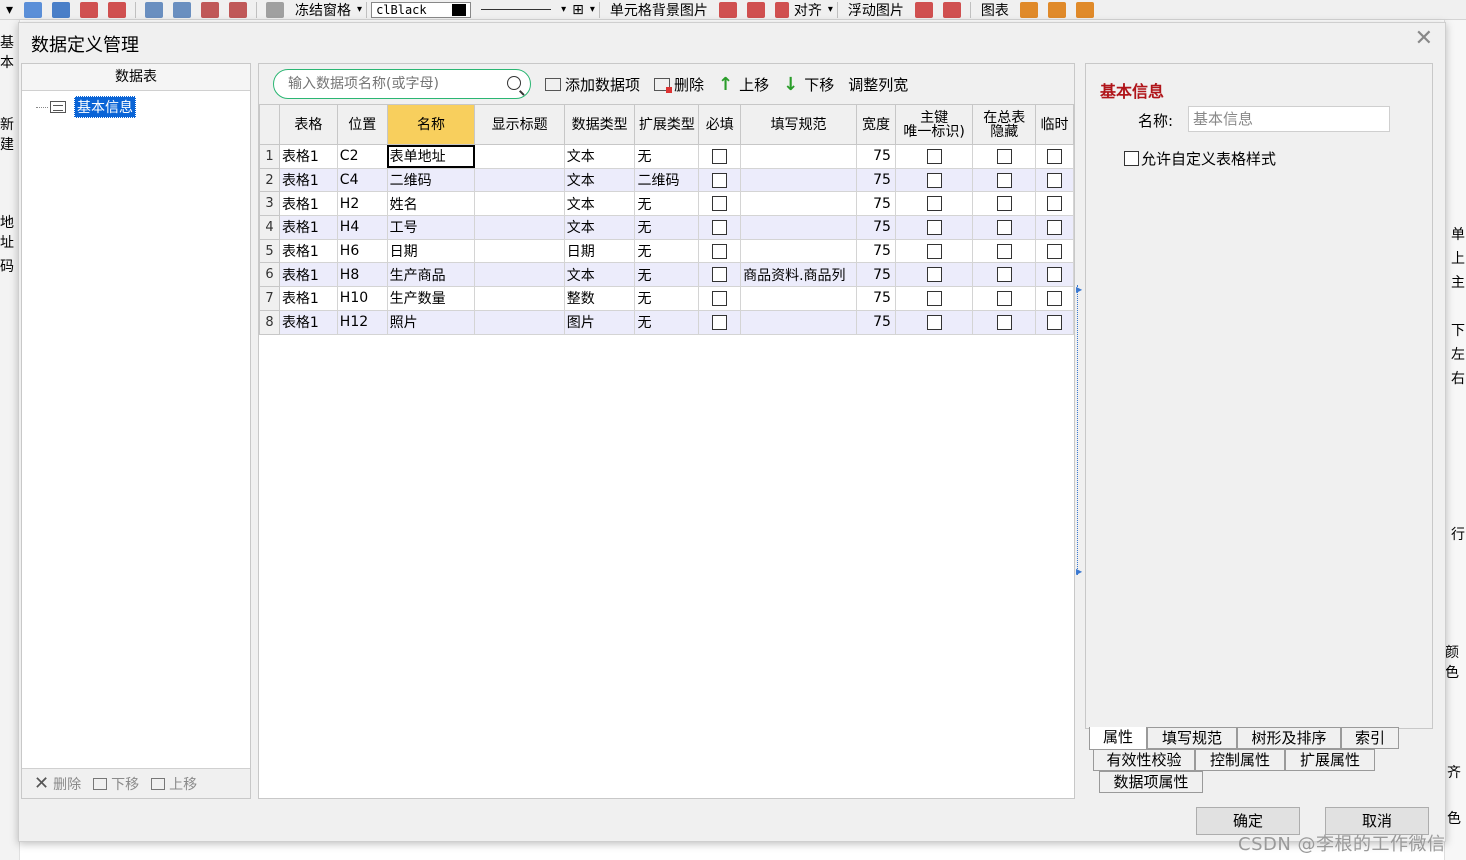 The width and height of the screenshot is (1466, 860). I want to click on move-down-button: ↓ 下移, so click(808, 84).